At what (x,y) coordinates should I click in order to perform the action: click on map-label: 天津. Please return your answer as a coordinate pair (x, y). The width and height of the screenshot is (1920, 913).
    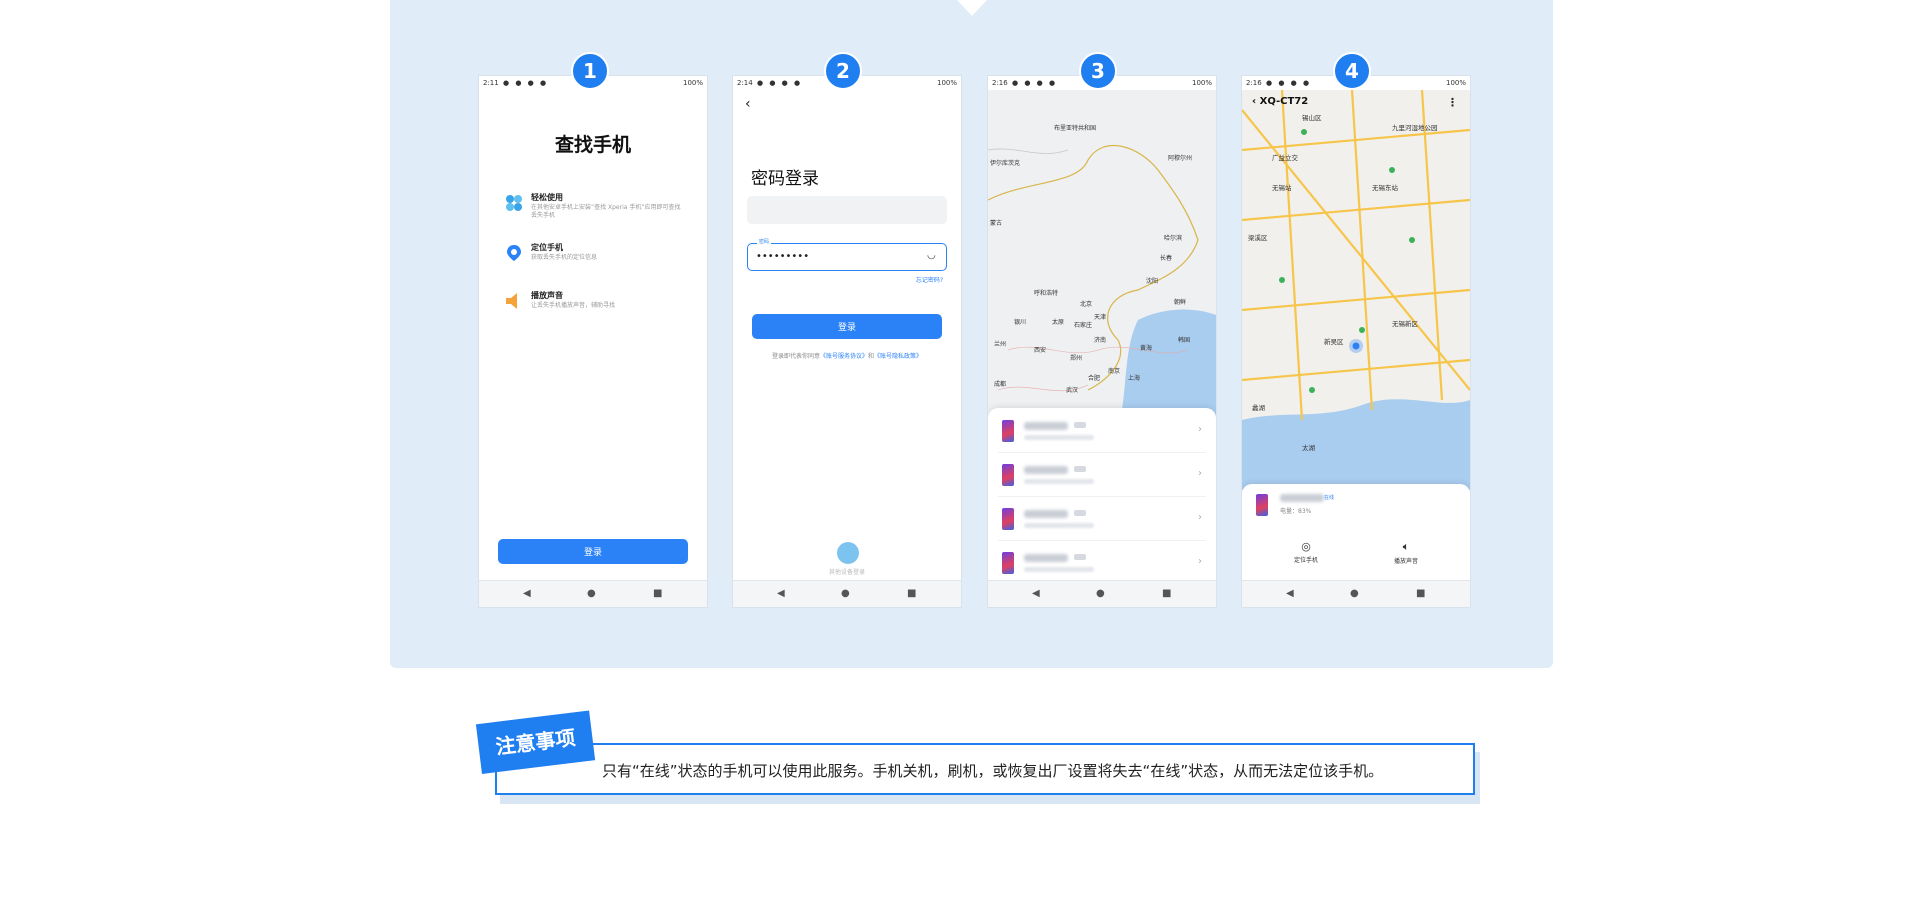
    Looking at the image, I should click on (1100, 317).